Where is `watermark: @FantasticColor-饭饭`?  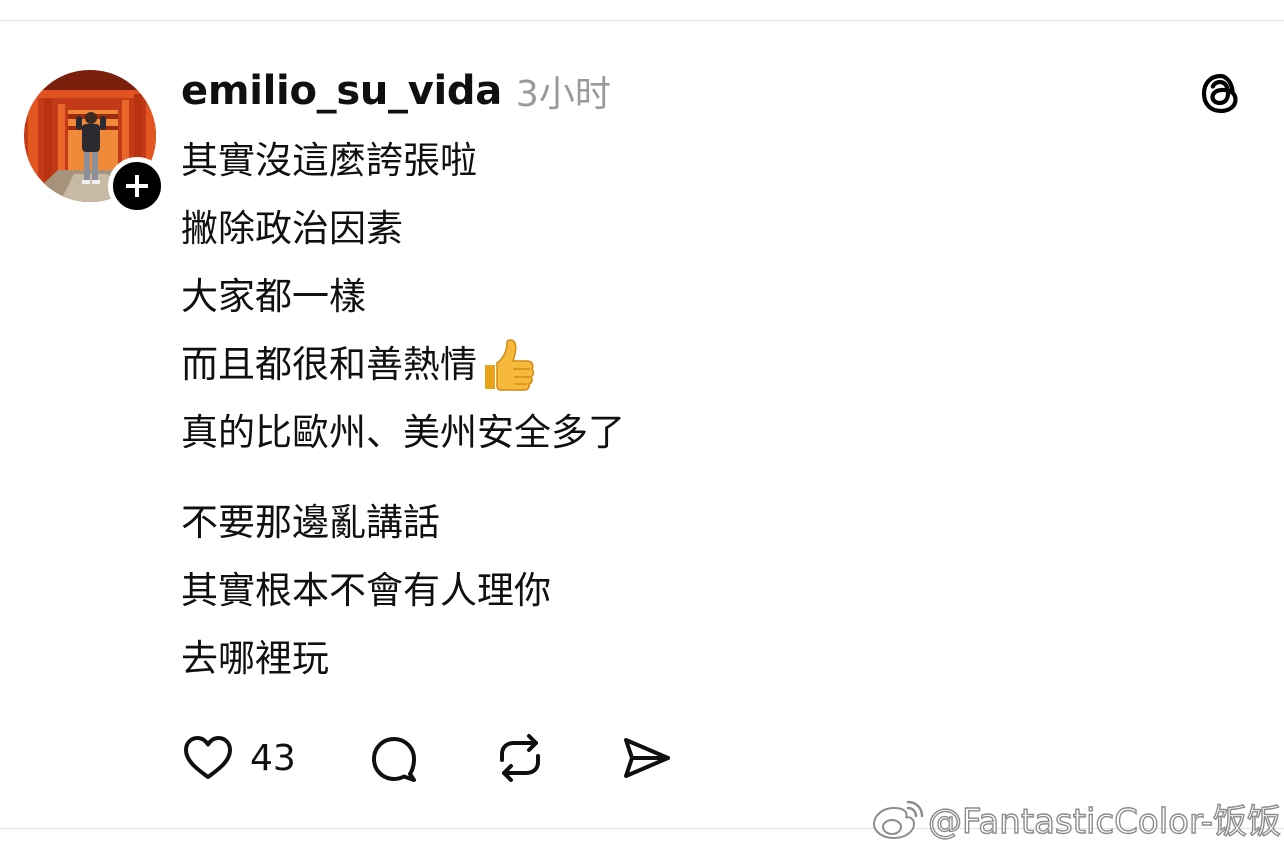 watermark: @FantasticColor-饭饭 is located at coordinates (1077, 818).